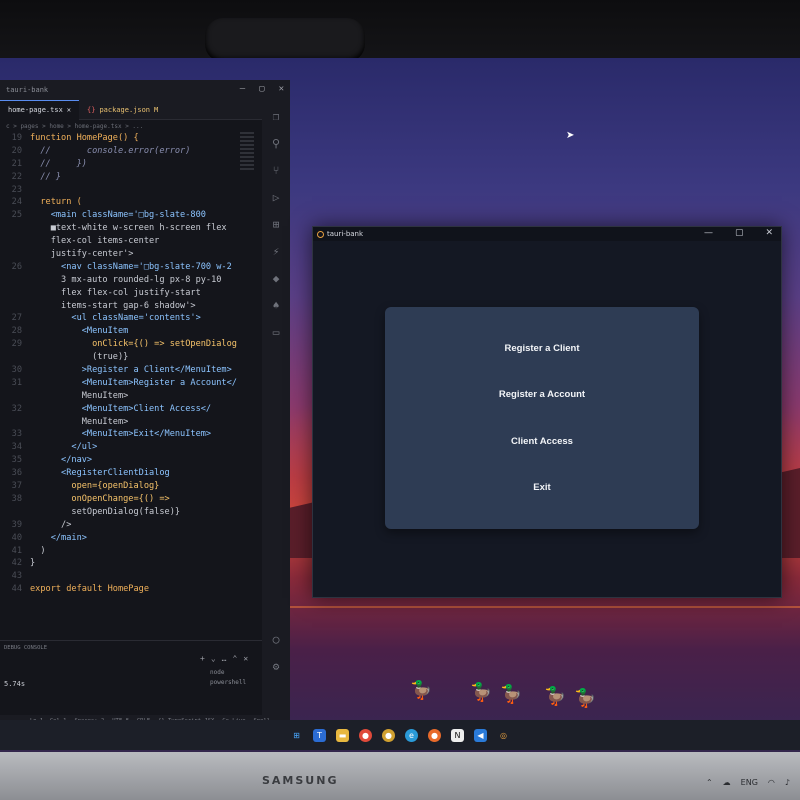  What do you see at coordinates (276, 332) in the screenshot?
I see `chat-icon: ▭` at bounding box center [276, 332].